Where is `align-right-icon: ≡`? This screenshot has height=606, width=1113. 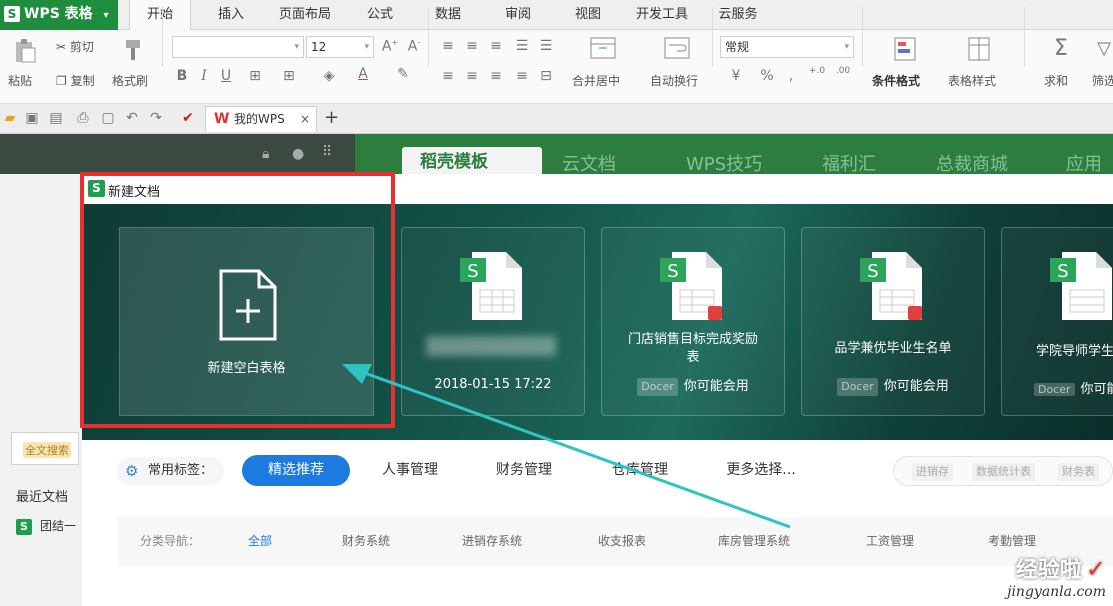
align-right-icon: ≡ is located at coordinates (496, 76).